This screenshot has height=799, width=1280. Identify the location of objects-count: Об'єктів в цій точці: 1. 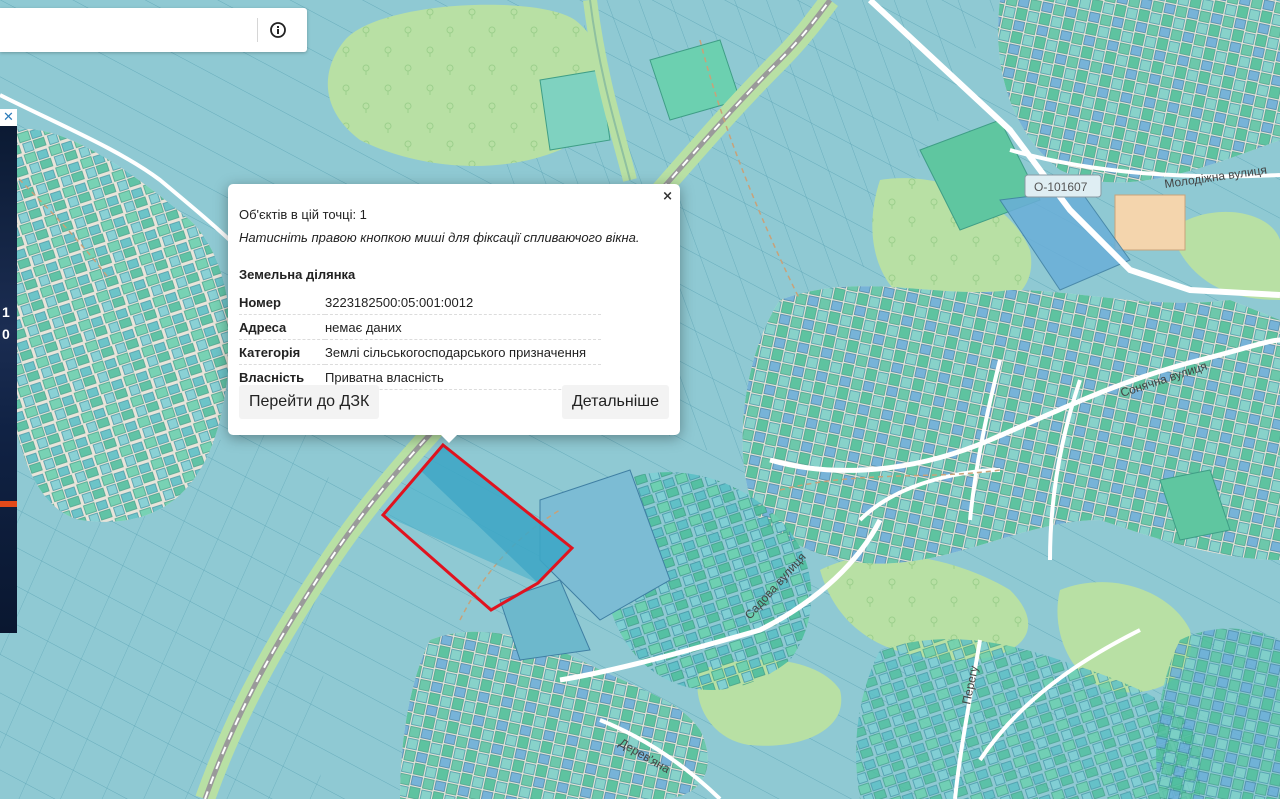
(303, 214).